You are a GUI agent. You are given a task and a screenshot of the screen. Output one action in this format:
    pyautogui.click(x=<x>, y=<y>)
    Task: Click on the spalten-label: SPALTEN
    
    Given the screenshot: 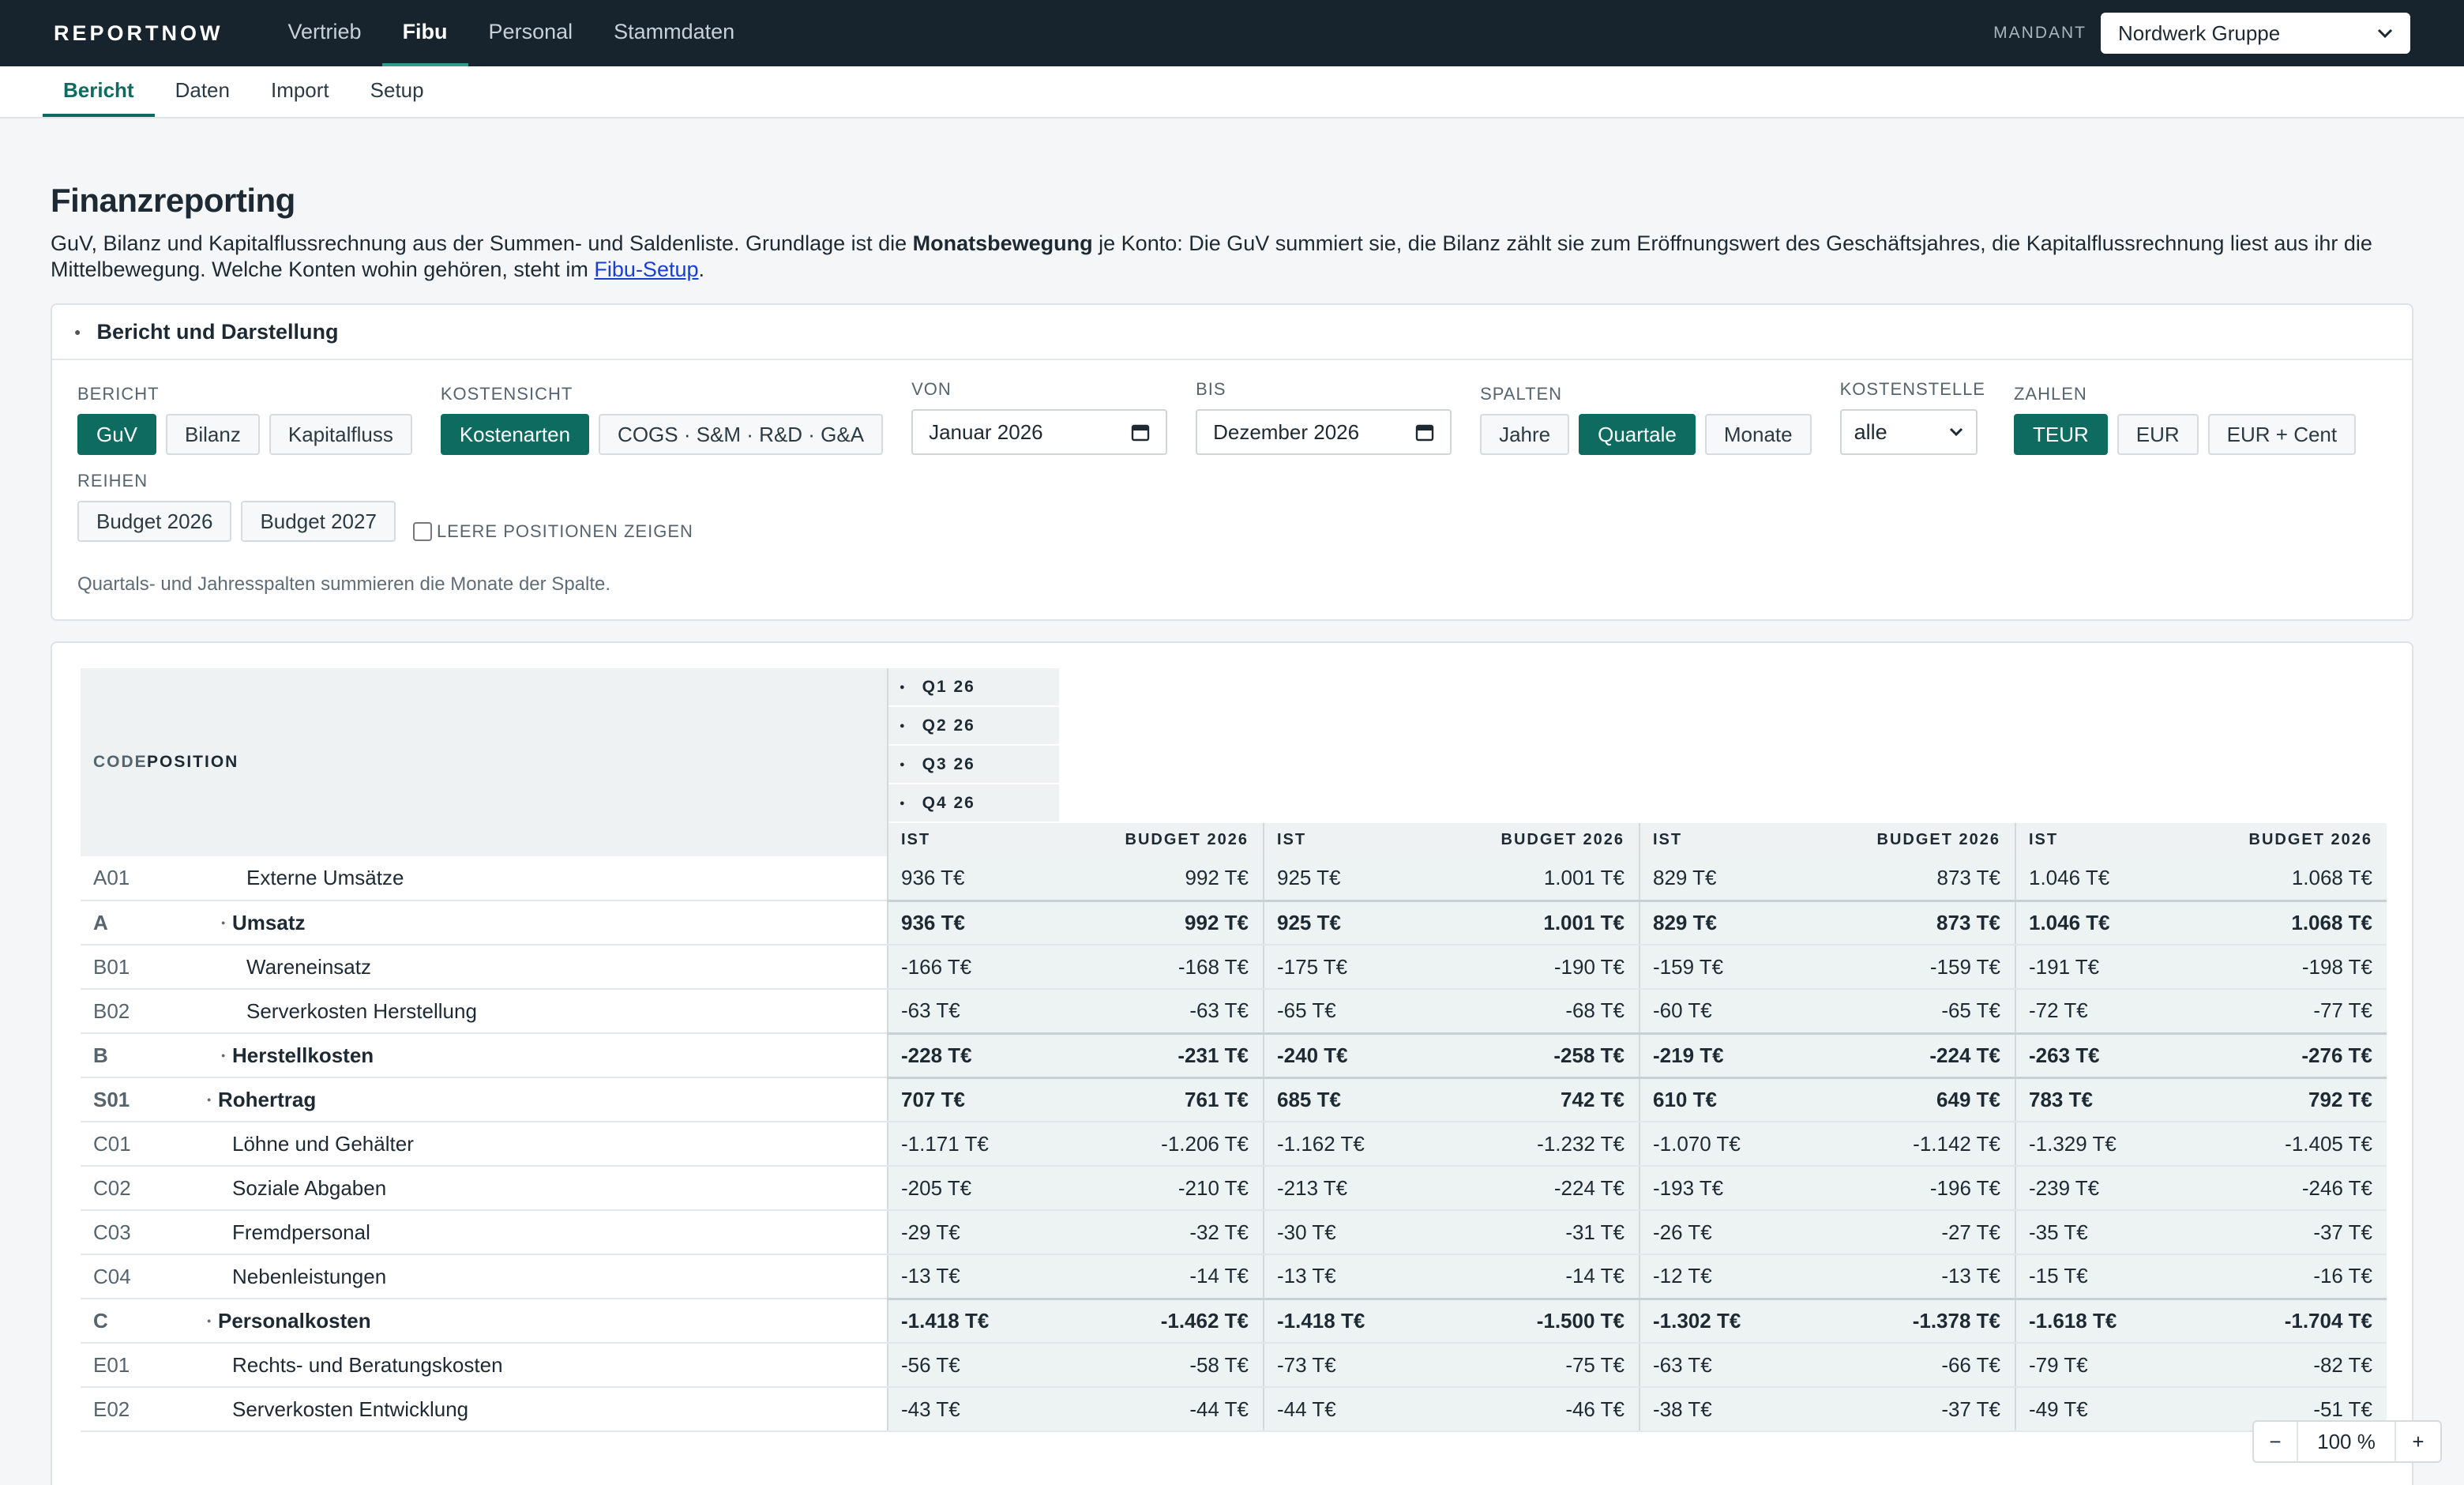 What is the action you would take?
    pyautogui.click(x=1521, y=394)
    